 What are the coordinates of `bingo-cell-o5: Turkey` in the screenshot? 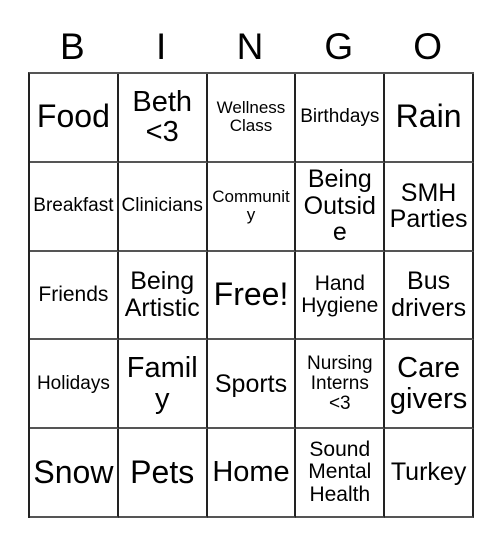 It's located at (429, 473).